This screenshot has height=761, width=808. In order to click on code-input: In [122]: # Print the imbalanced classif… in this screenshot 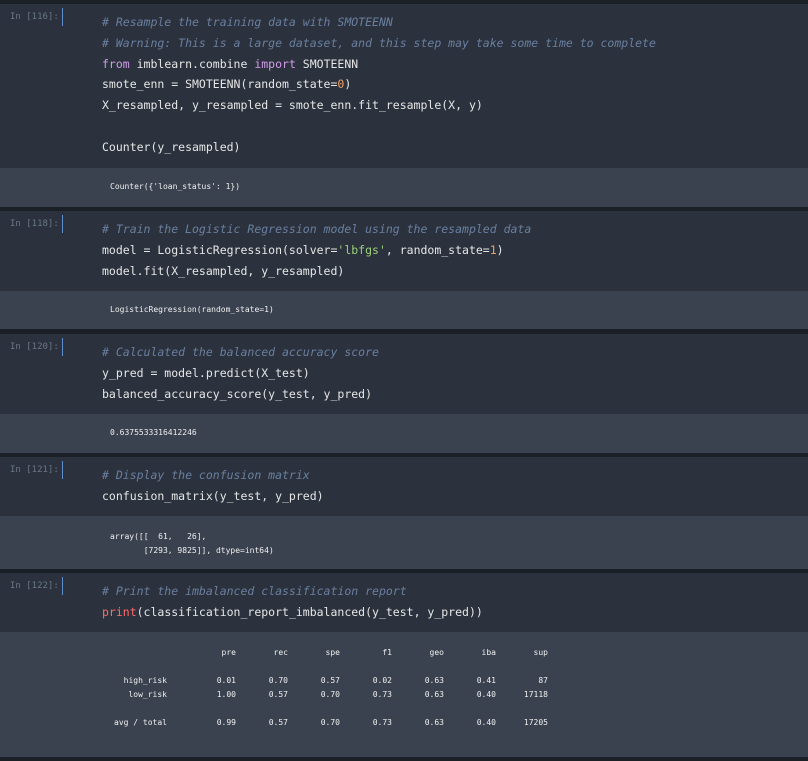, I will do `click(404, 602)`.